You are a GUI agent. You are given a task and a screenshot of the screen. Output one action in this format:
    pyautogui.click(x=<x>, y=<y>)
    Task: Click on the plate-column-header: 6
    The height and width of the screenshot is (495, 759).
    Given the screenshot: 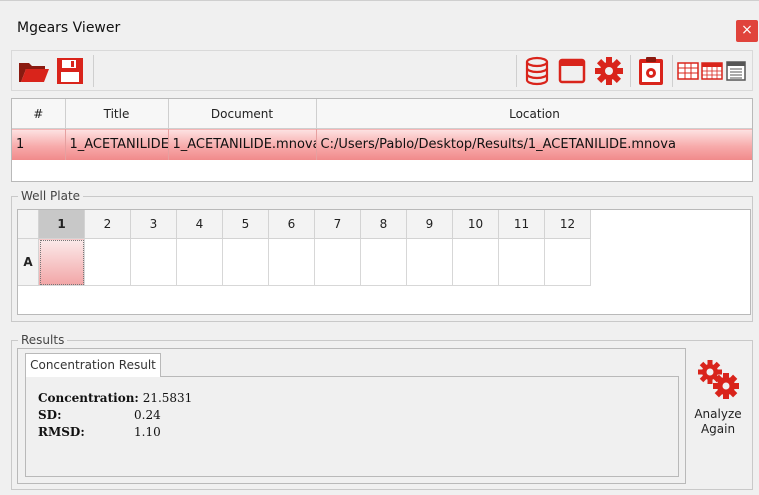 What is the action you would take?
    pyautogui.click(x=291, y=224)
    